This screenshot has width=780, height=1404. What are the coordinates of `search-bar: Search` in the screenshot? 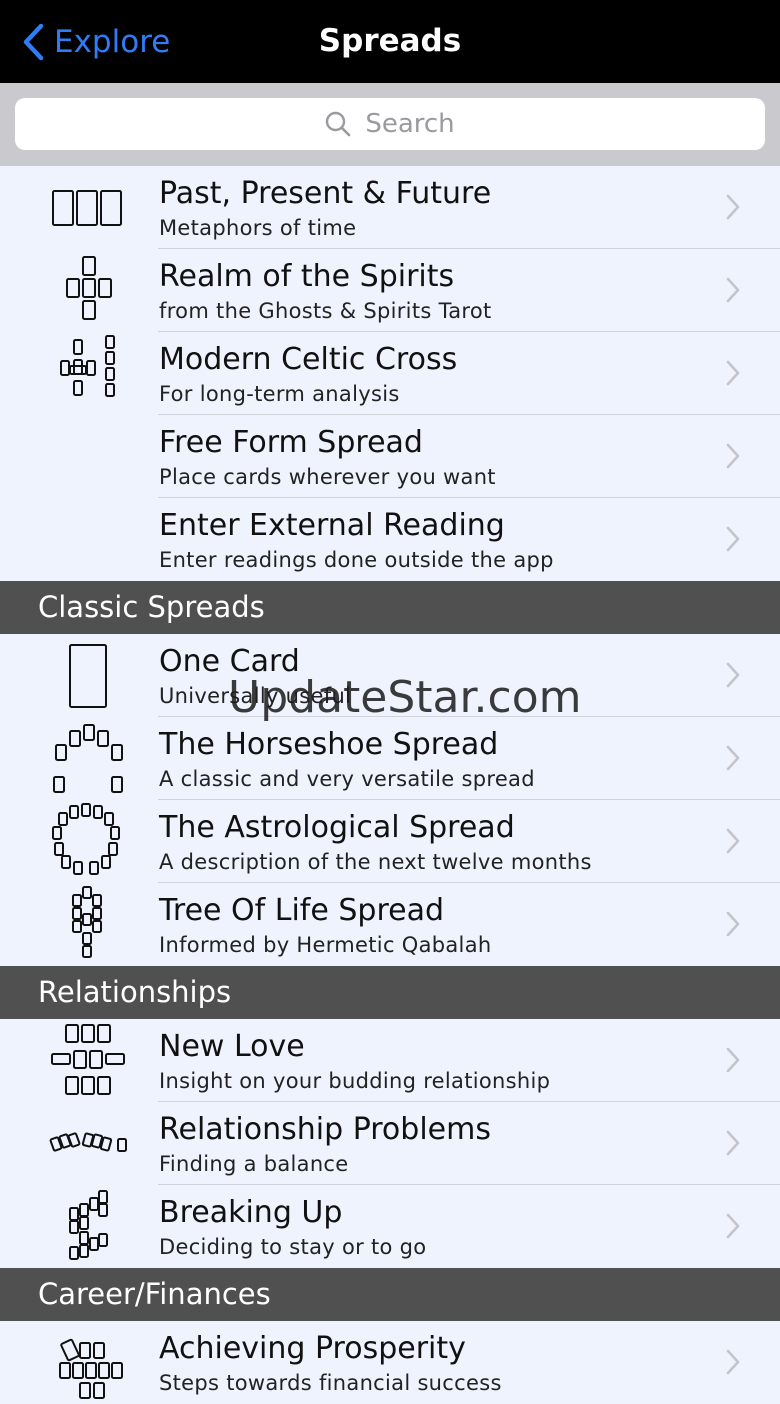 It's located at (390, 124).